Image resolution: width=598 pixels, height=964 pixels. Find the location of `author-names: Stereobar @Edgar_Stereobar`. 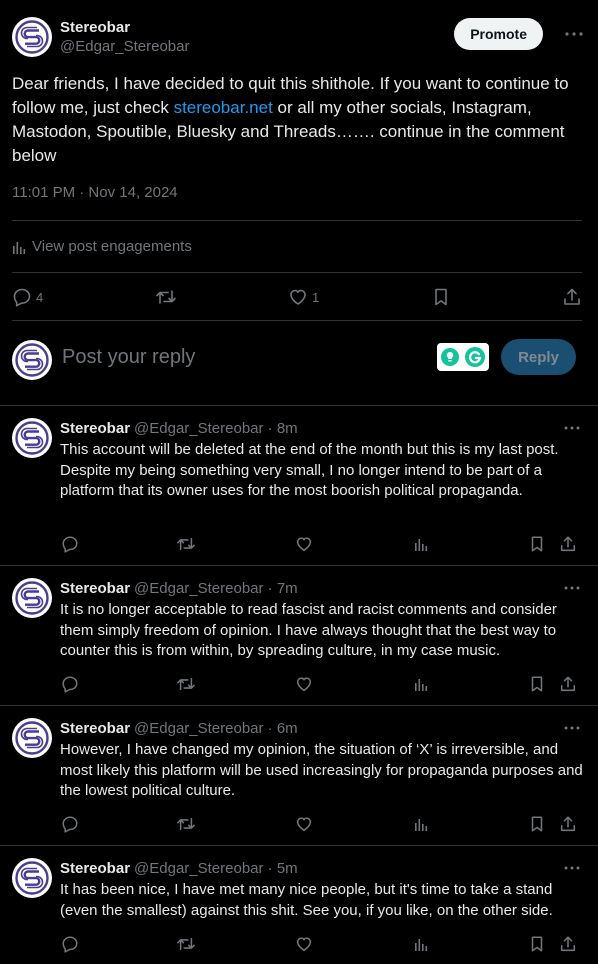

author-names: Stereobar @Edgar_Stereobar is located at coordinates (124, 37).